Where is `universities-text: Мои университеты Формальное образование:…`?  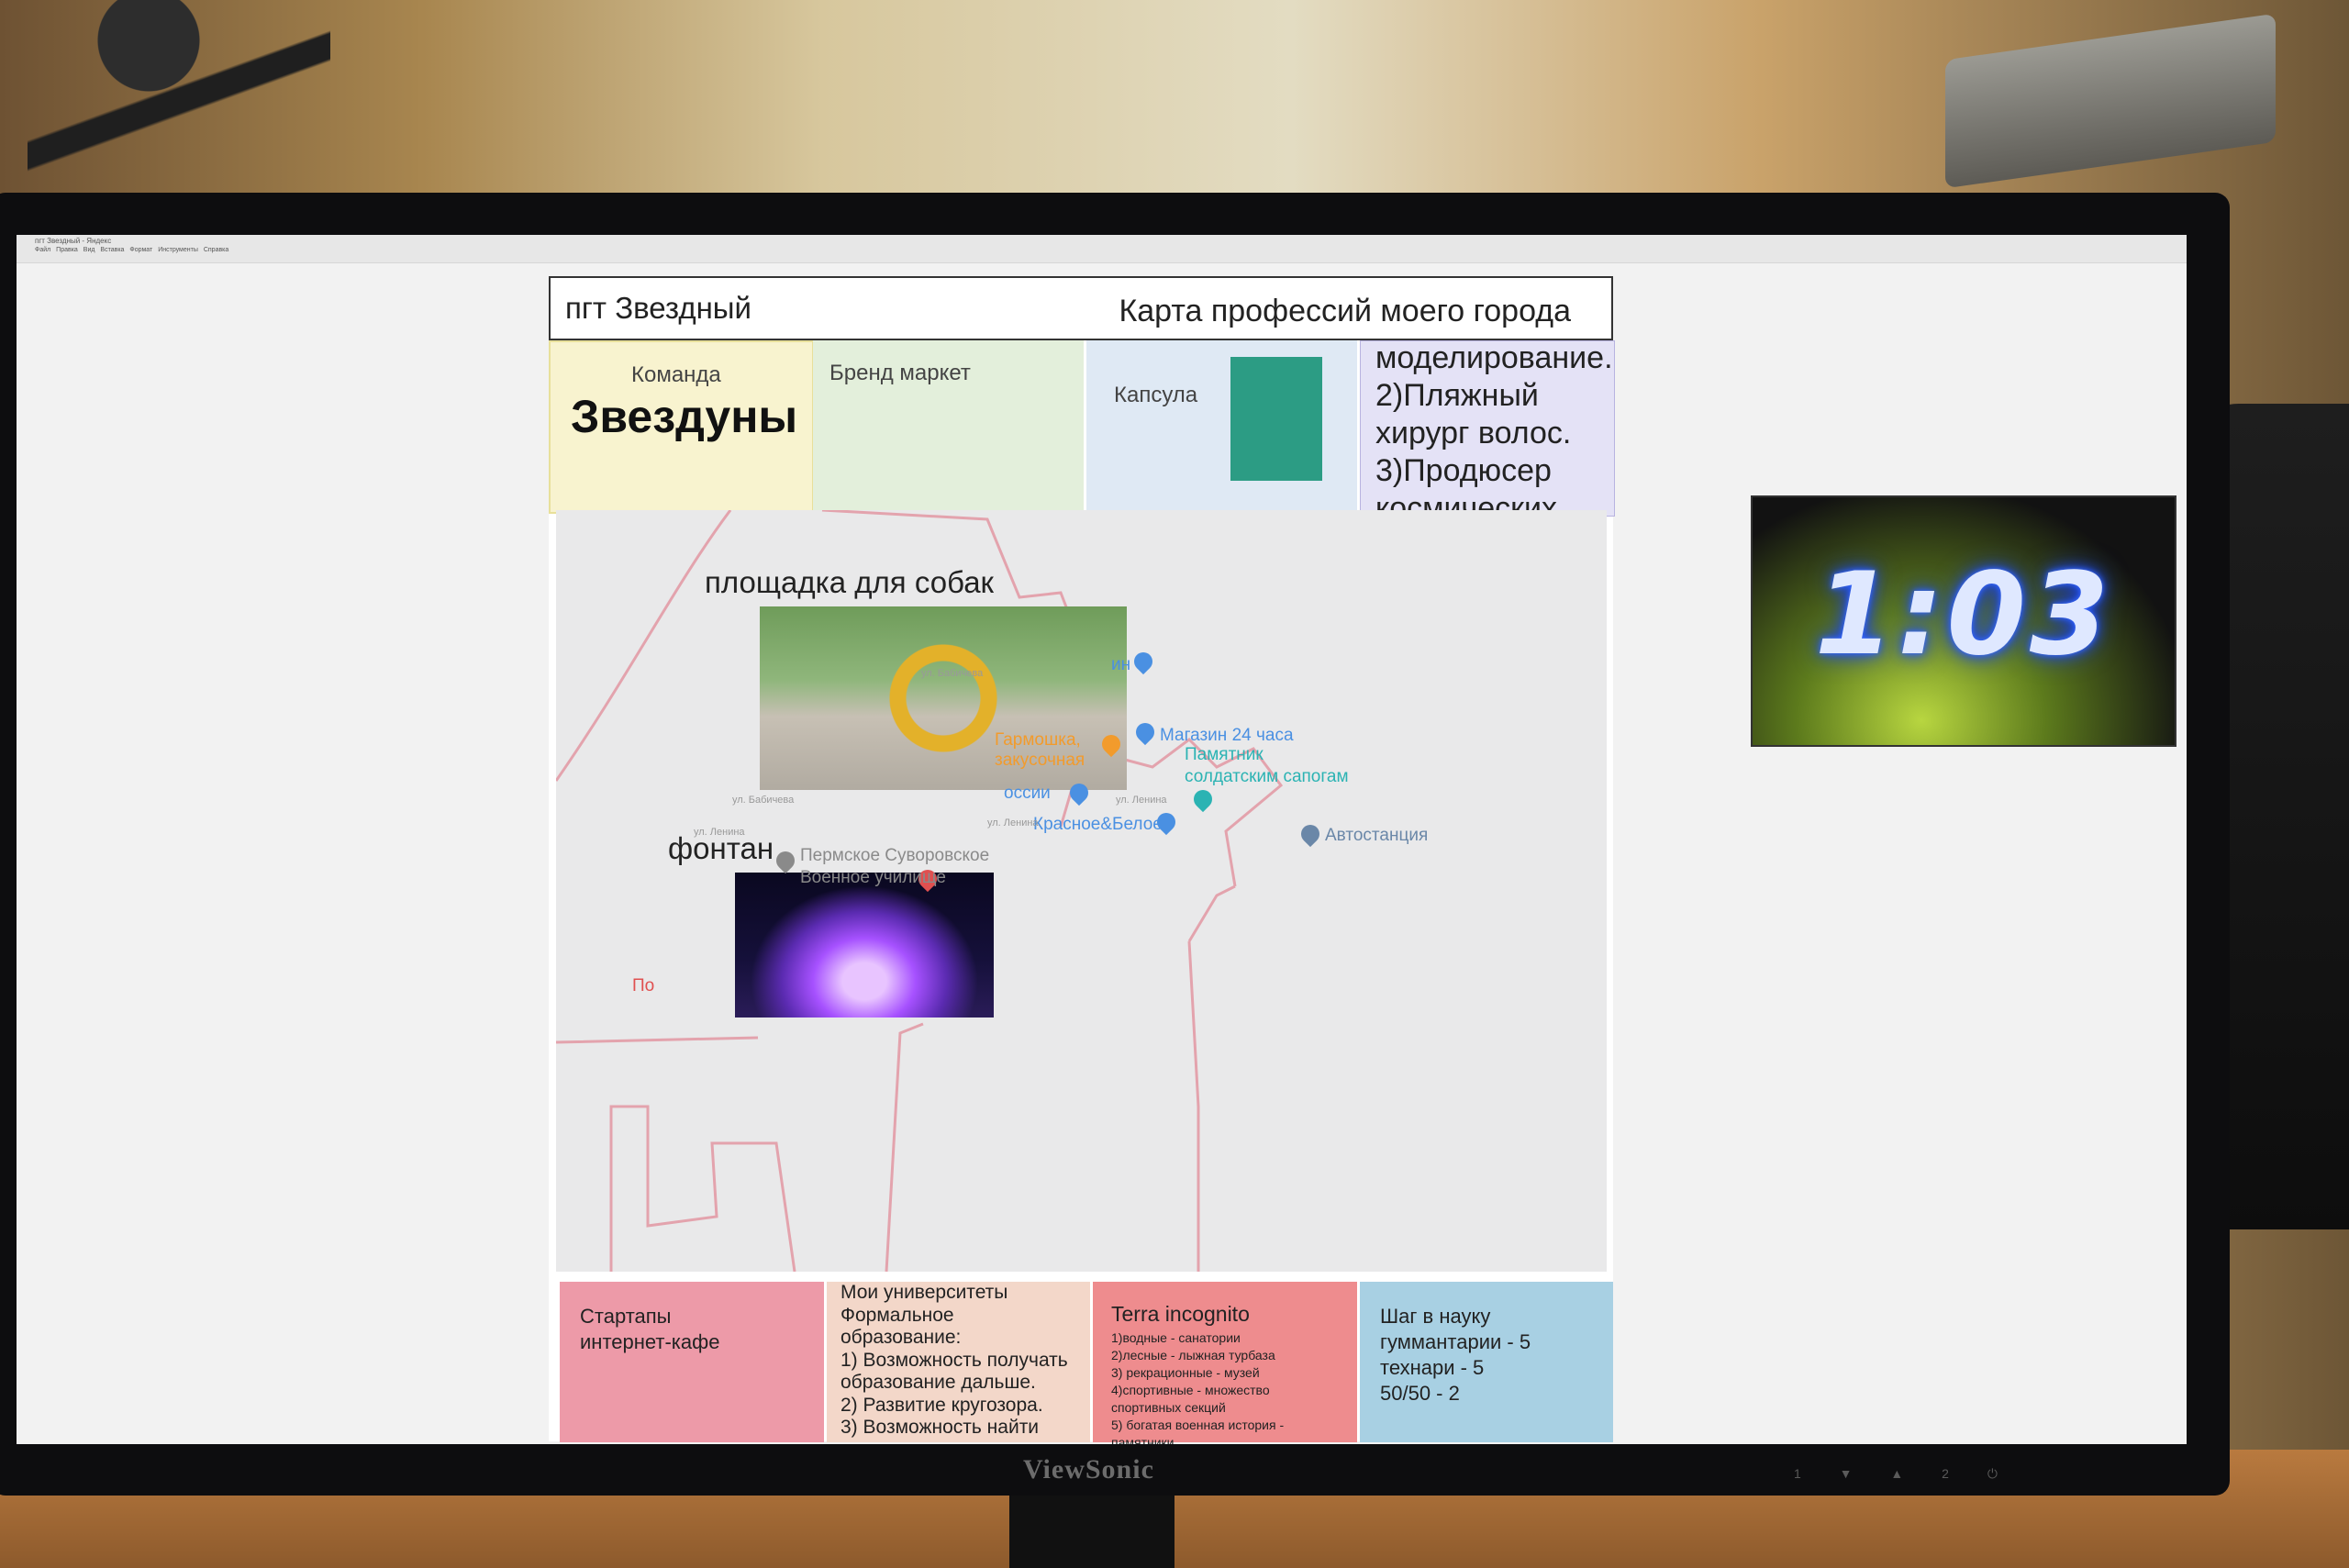
universities-text: Мои университеты Формальное образование:… is located at coordinates (955, 1363).